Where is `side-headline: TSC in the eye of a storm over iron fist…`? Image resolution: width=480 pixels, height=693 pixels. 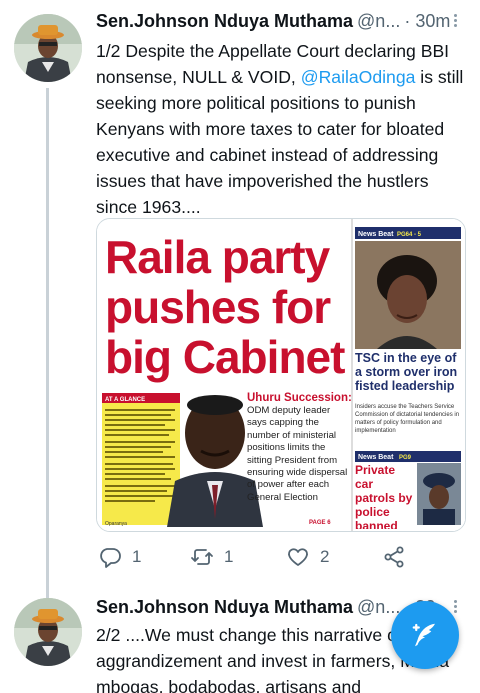 side-headline: TSC in the eye of a storm over iron fist… is located at coordinates (406, 372).